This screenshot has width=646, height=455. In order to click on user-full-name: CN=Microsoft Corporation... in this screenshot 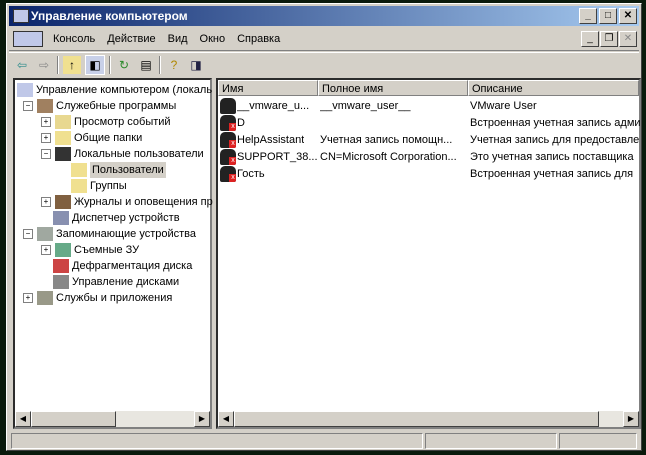, I will do `click(388, 157)`.